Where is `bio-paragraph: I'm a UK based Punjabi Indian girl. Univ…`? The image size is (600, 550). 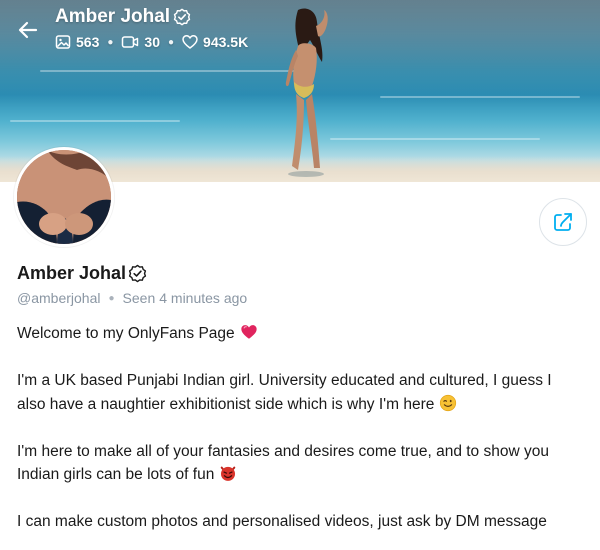 bio-paragraph: I'm a UK based Punjabi Indian girl. Univ… is located at coordinates (300, 392).